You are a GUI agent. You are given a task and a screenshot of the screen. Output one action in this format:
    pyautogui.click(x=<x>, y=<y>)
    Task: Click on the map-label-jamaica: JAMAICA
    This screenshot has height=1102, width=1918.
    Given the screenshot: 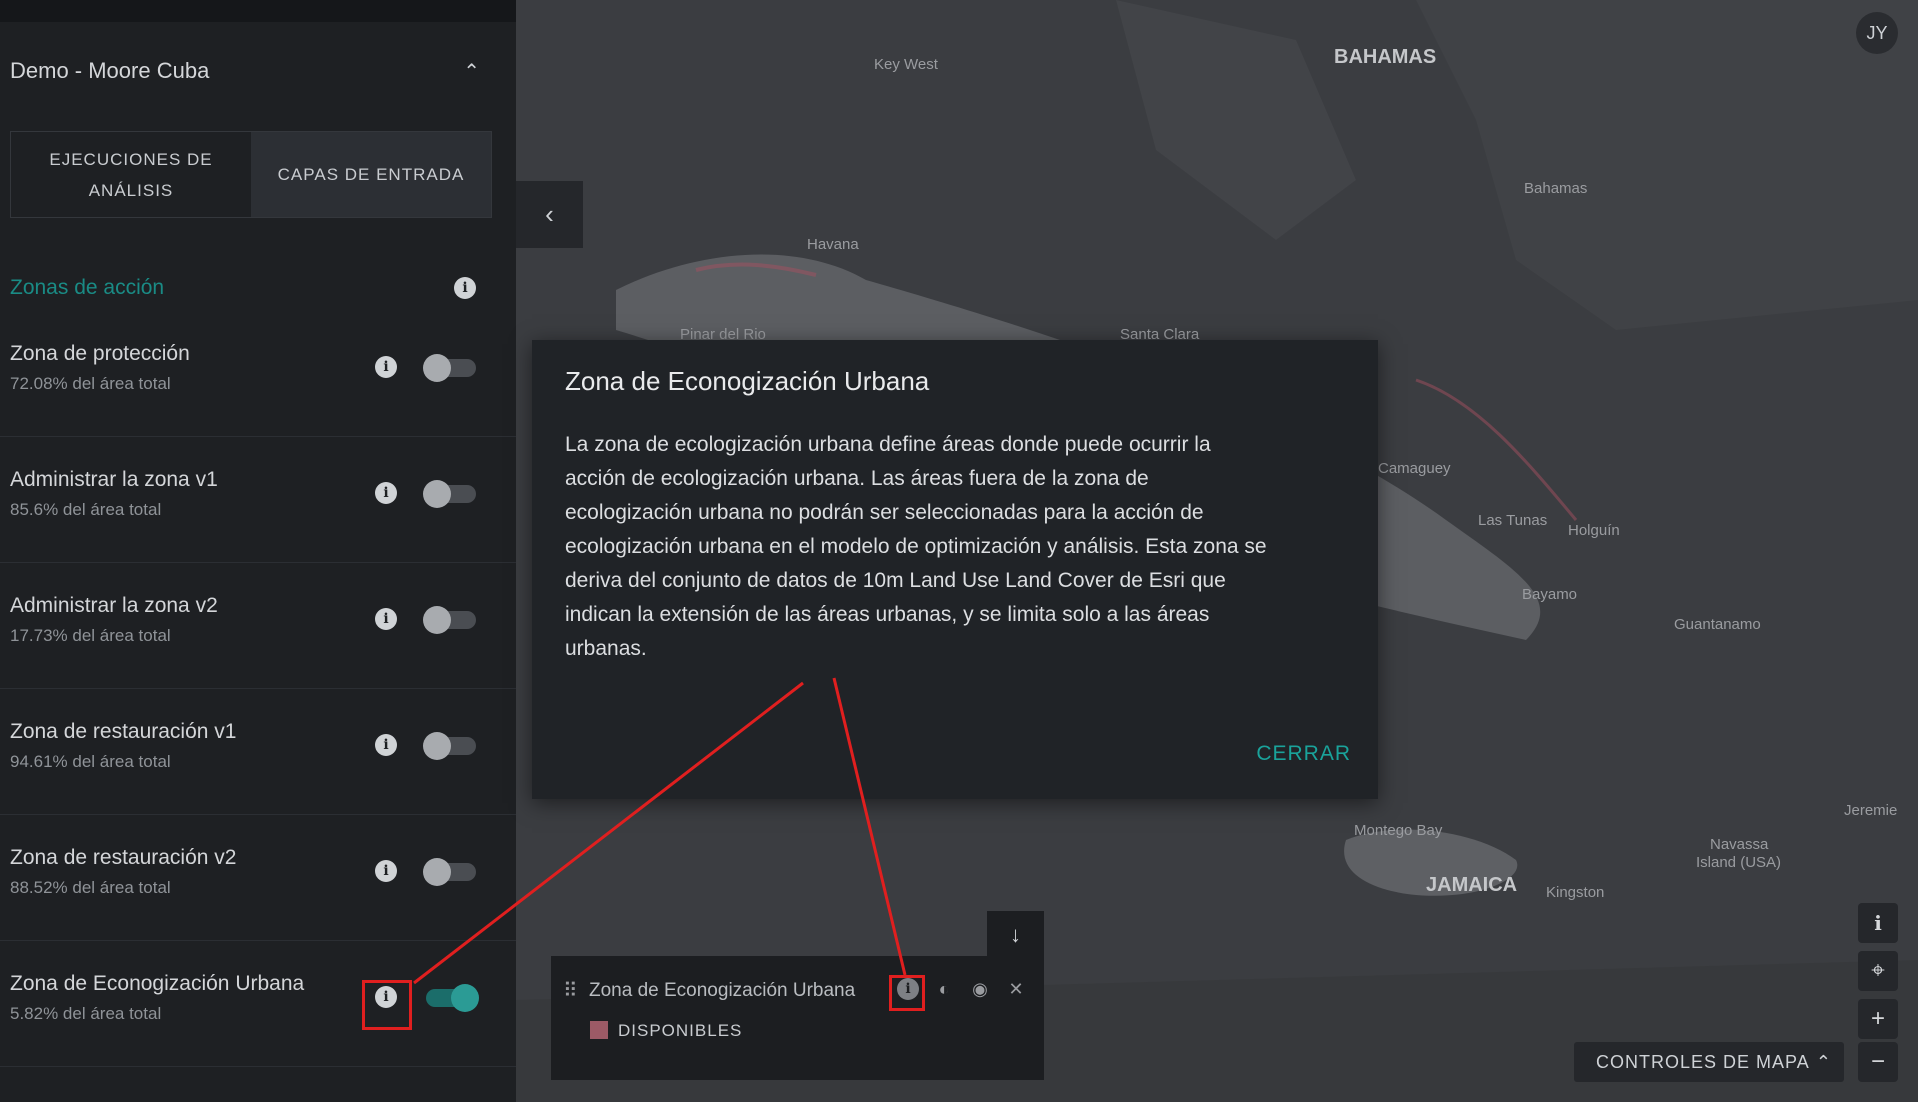 What is the action you would take?
    pyautogui.click(x=1472, y=885)
    